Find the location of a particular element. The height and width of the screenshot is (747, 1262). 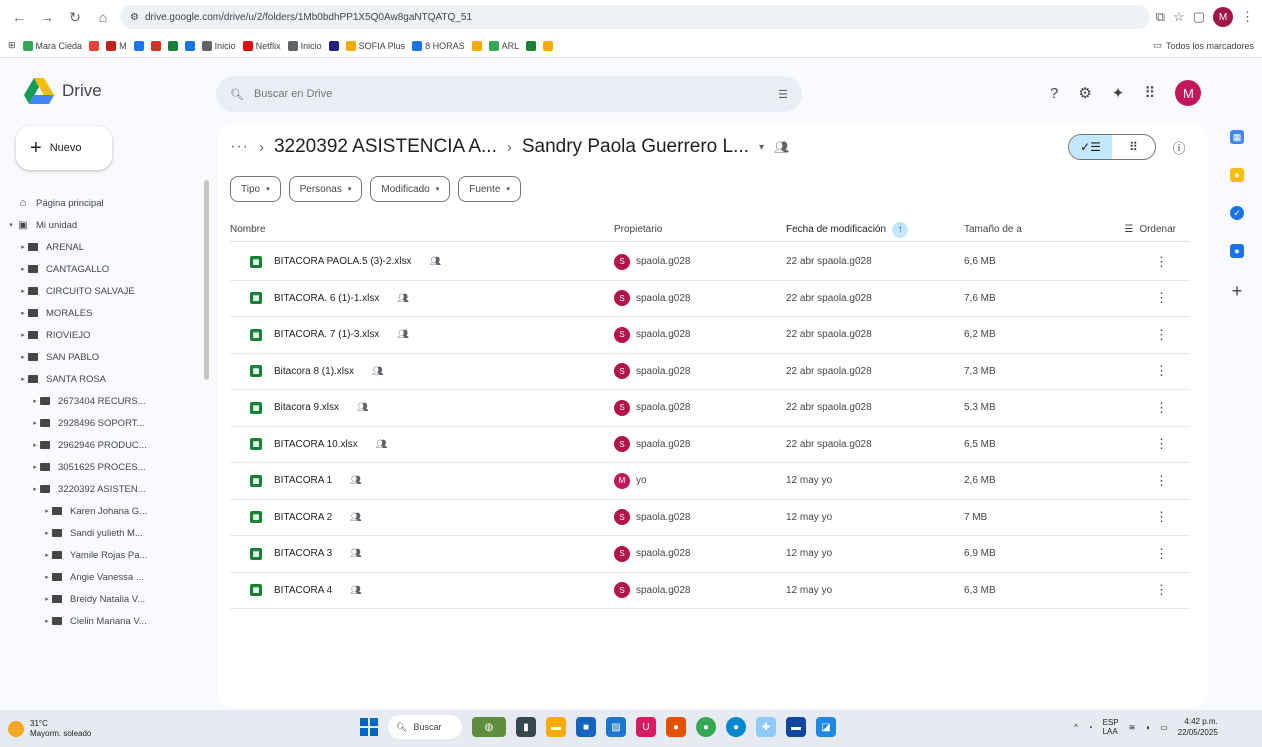

sort-arrow-icon: ↑ is located at coordinates (900, 229).